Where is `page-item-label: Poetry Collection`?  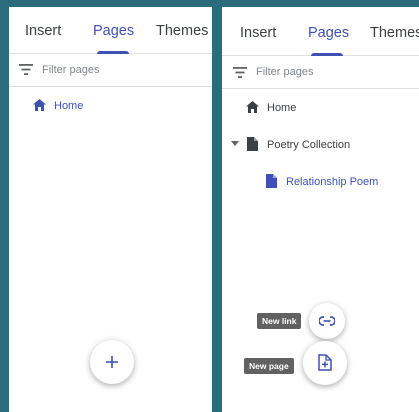
page-item-label: Poetry Collection is located at coordinates (309, 145).